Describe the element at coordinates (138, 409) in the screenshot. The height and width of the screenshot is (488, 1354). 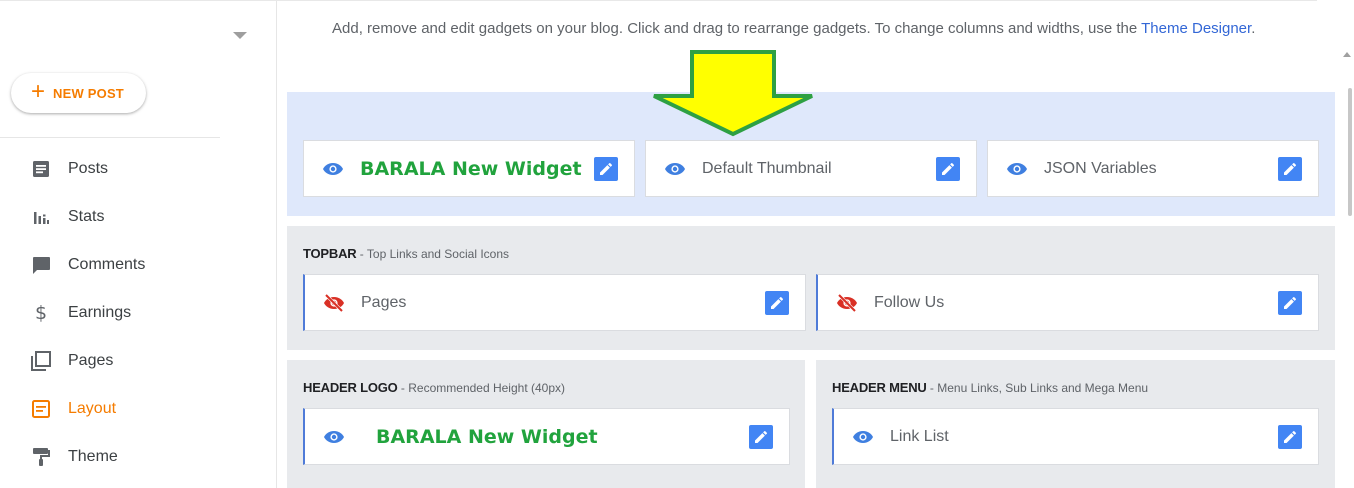
I see `sidebar-item-layout: Layout` at that location.